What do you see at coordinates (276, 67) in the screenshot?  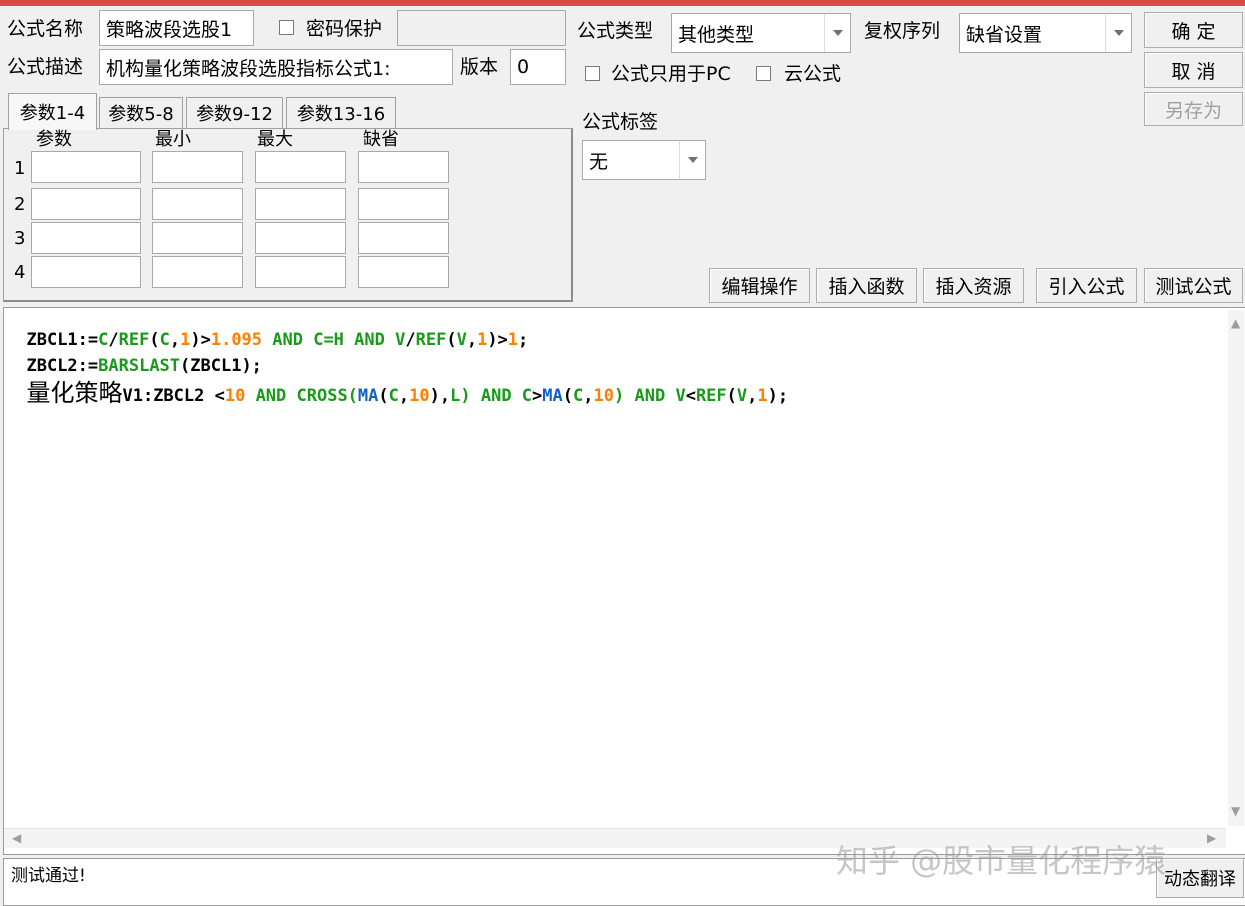 I see `formula-desc-input: 机构量化策略波段选股指标公式1:` at bounding box center [276, 67].